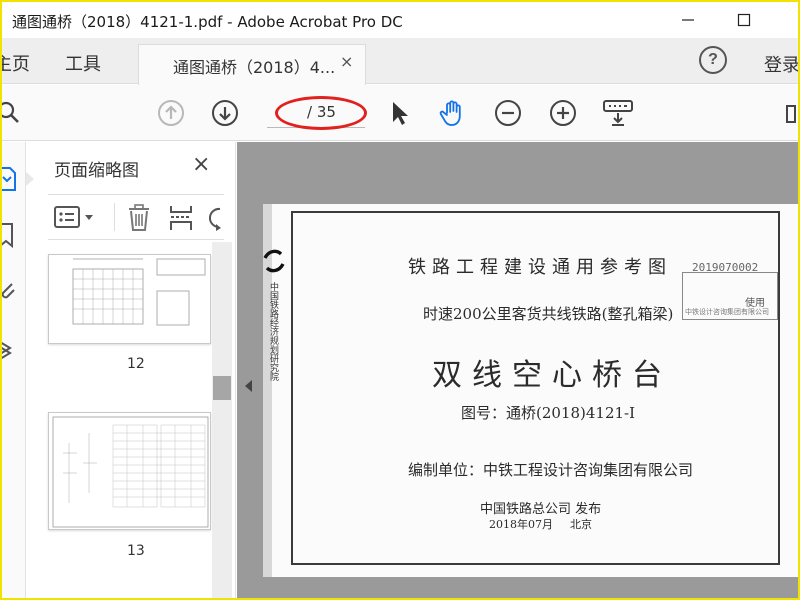 This screenshot has height=600, width=800. What do you see at coordinates (10, 179) in the screenshot?
I see `page-thumbnails-icon` at bounding box center [10, 179].